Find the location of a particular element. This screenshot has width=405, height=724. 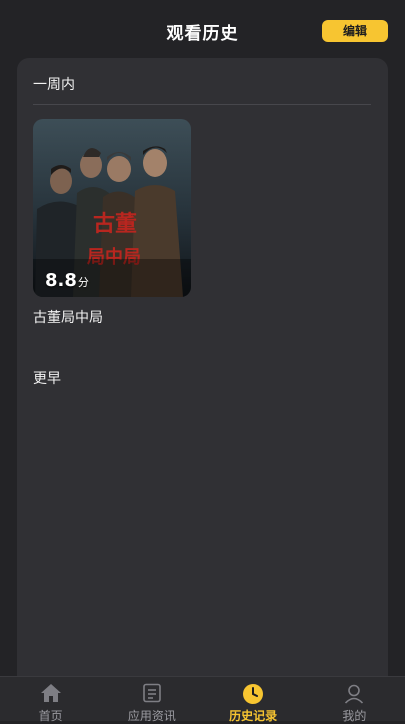

tab-news: 应用资讯 is located at coordinates (151, 700).